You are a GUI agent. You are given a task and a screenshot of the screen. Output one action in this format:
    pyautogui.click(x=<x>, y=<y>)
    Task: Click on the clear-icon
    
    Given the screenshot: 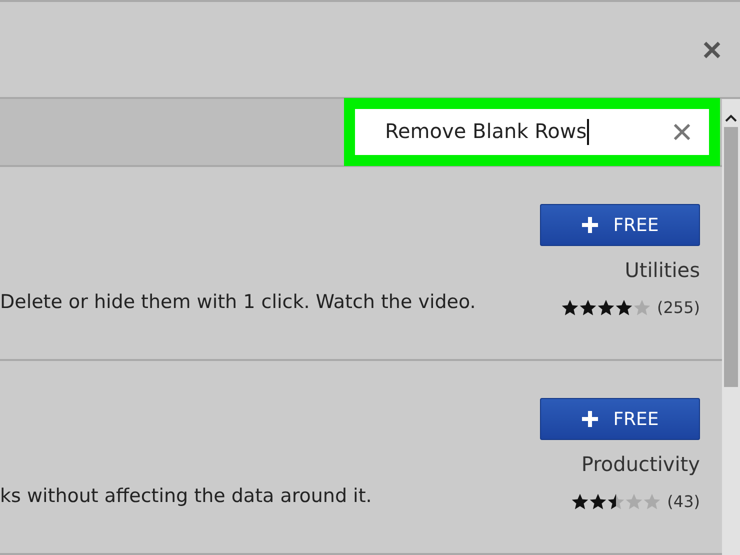 What is the action you would take?
    pyautogui.click(x=682, y=132)
    